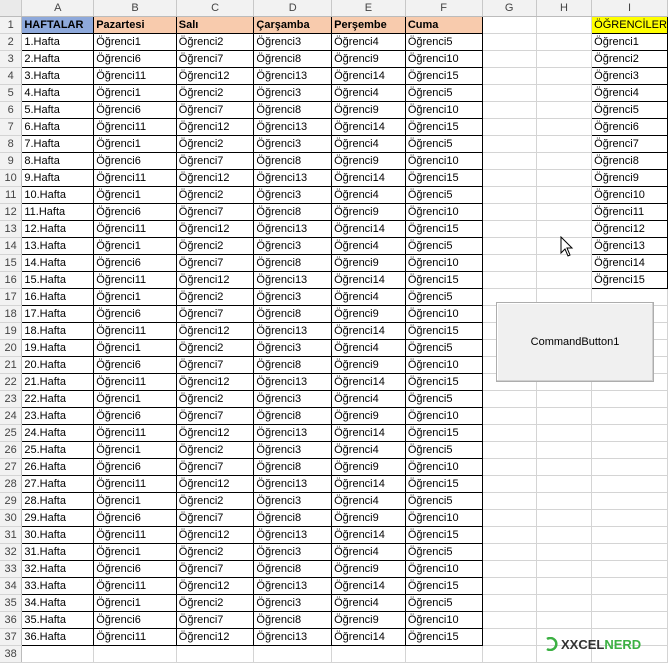  I want to click on row-header: 6, so click(11, 110).